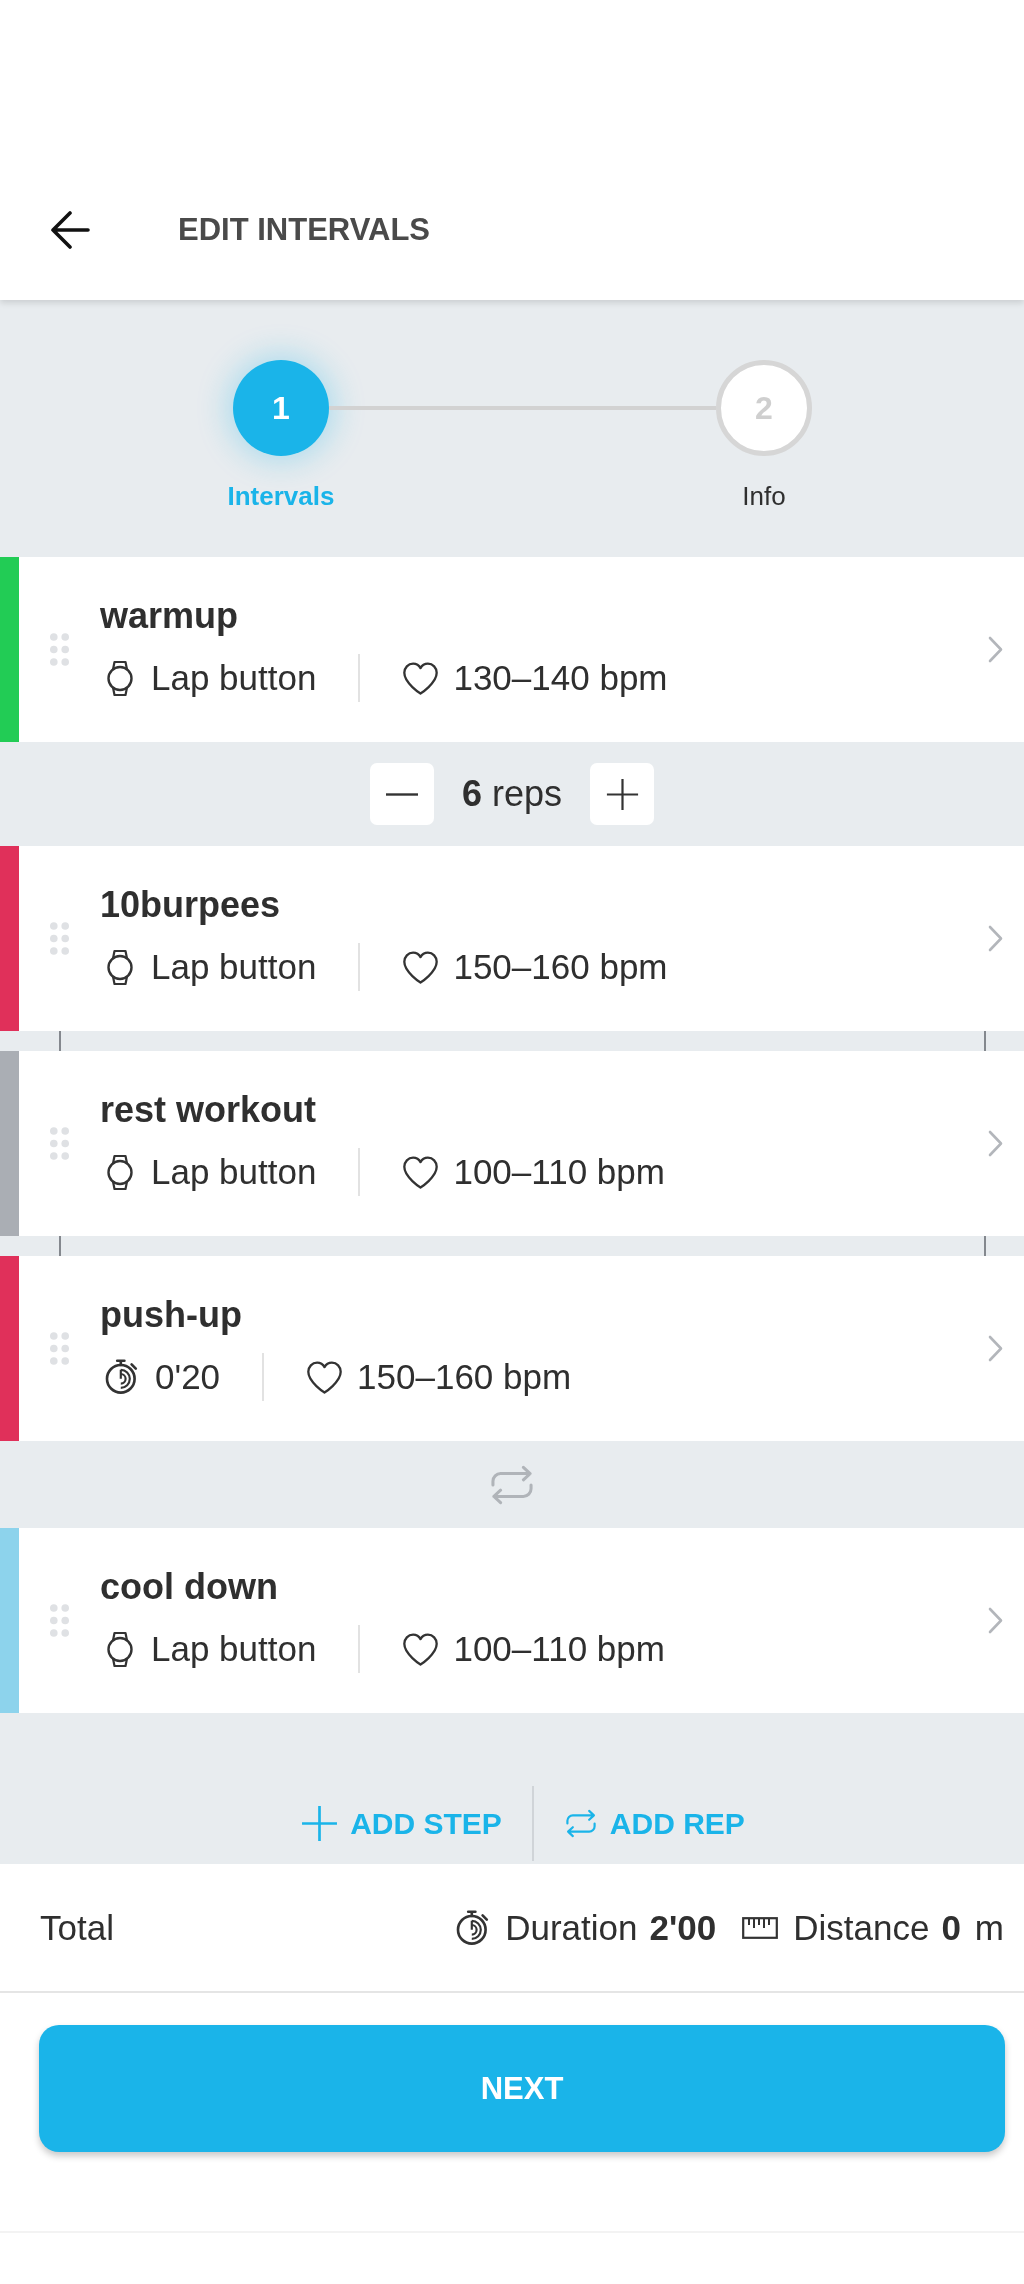 The width and height of the screenshot is (1024, 2284). What do you see at coordinates (281, 496) in the screenshot?
I see `step-label: Intervals` at bounding box center [281, 496].